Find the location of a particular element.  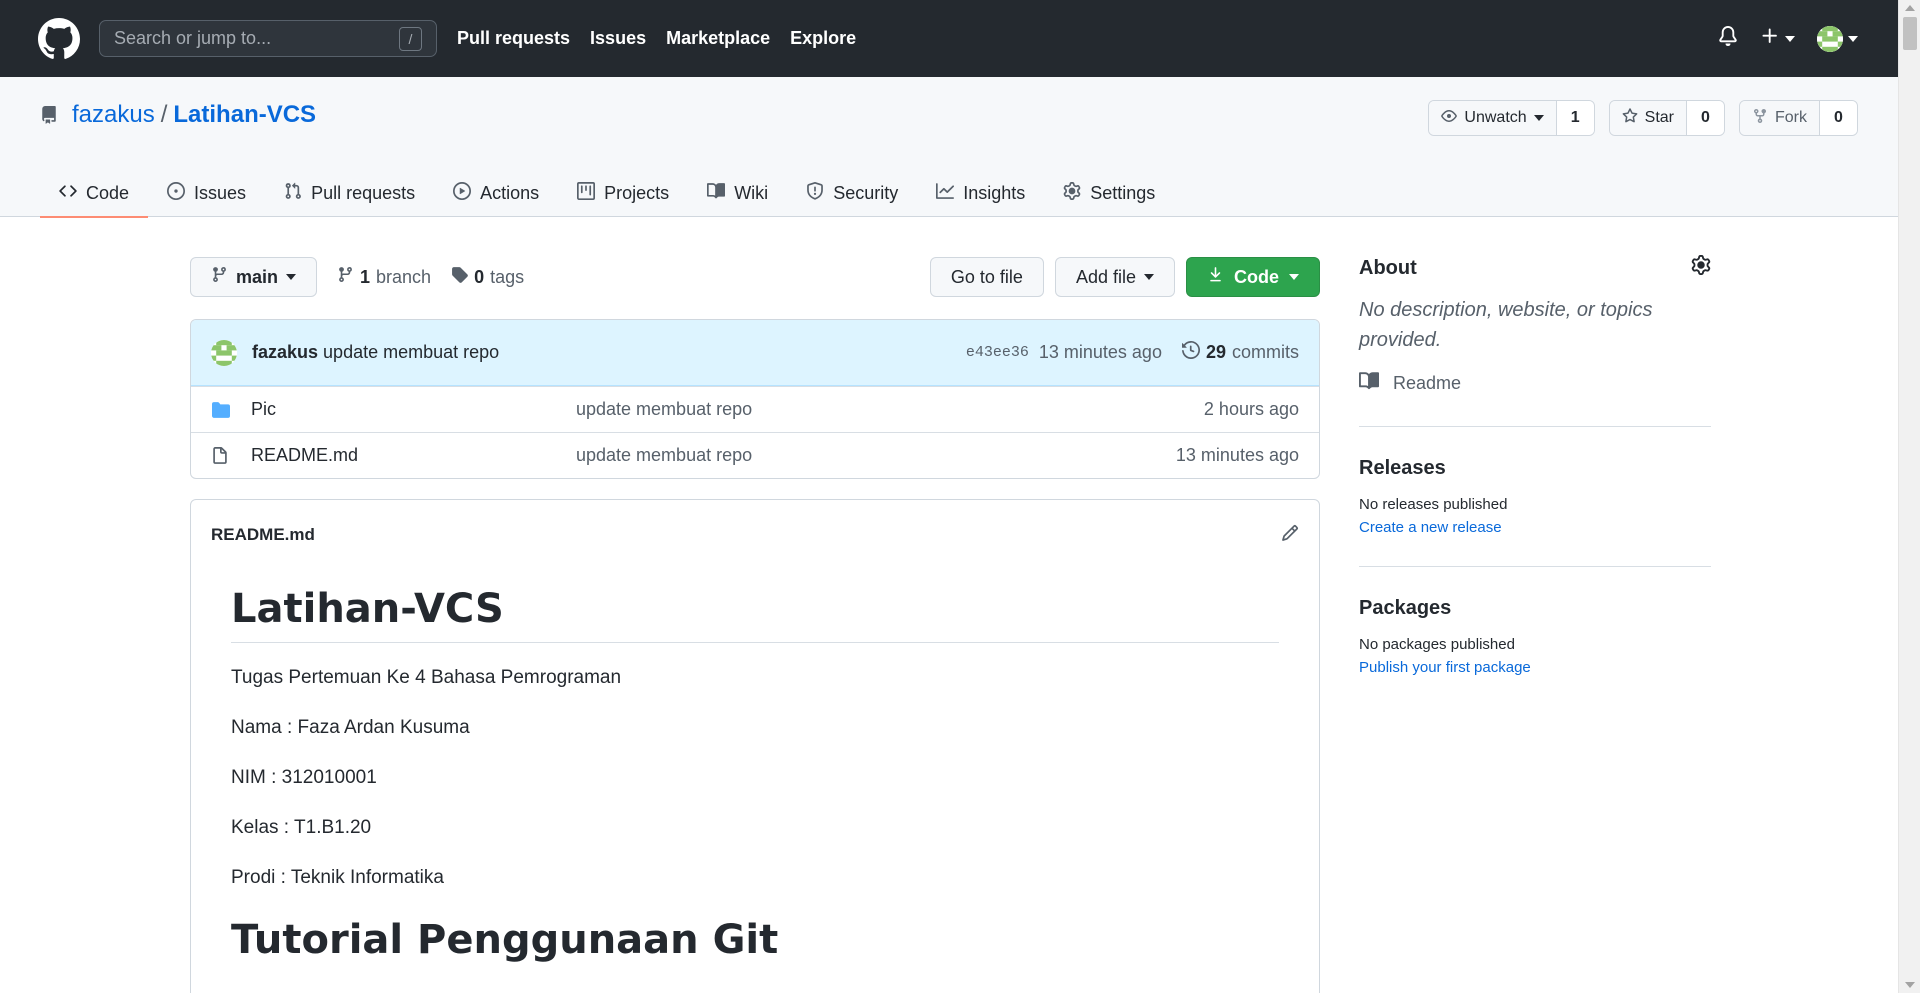

repo-name-link: Latihan-VCS is located at coordinates (244, 115).